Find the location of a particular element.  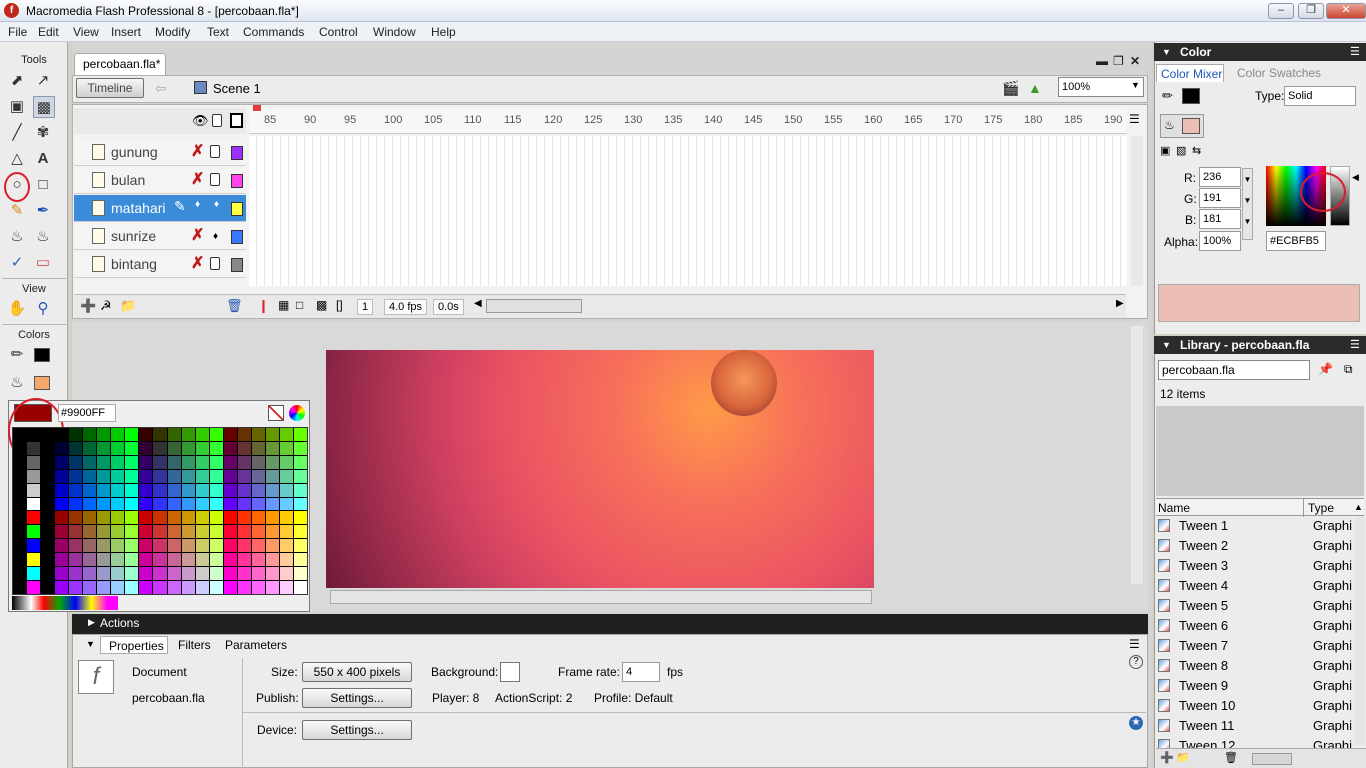

layer-color-swatch is located at coordinates (237, 153).